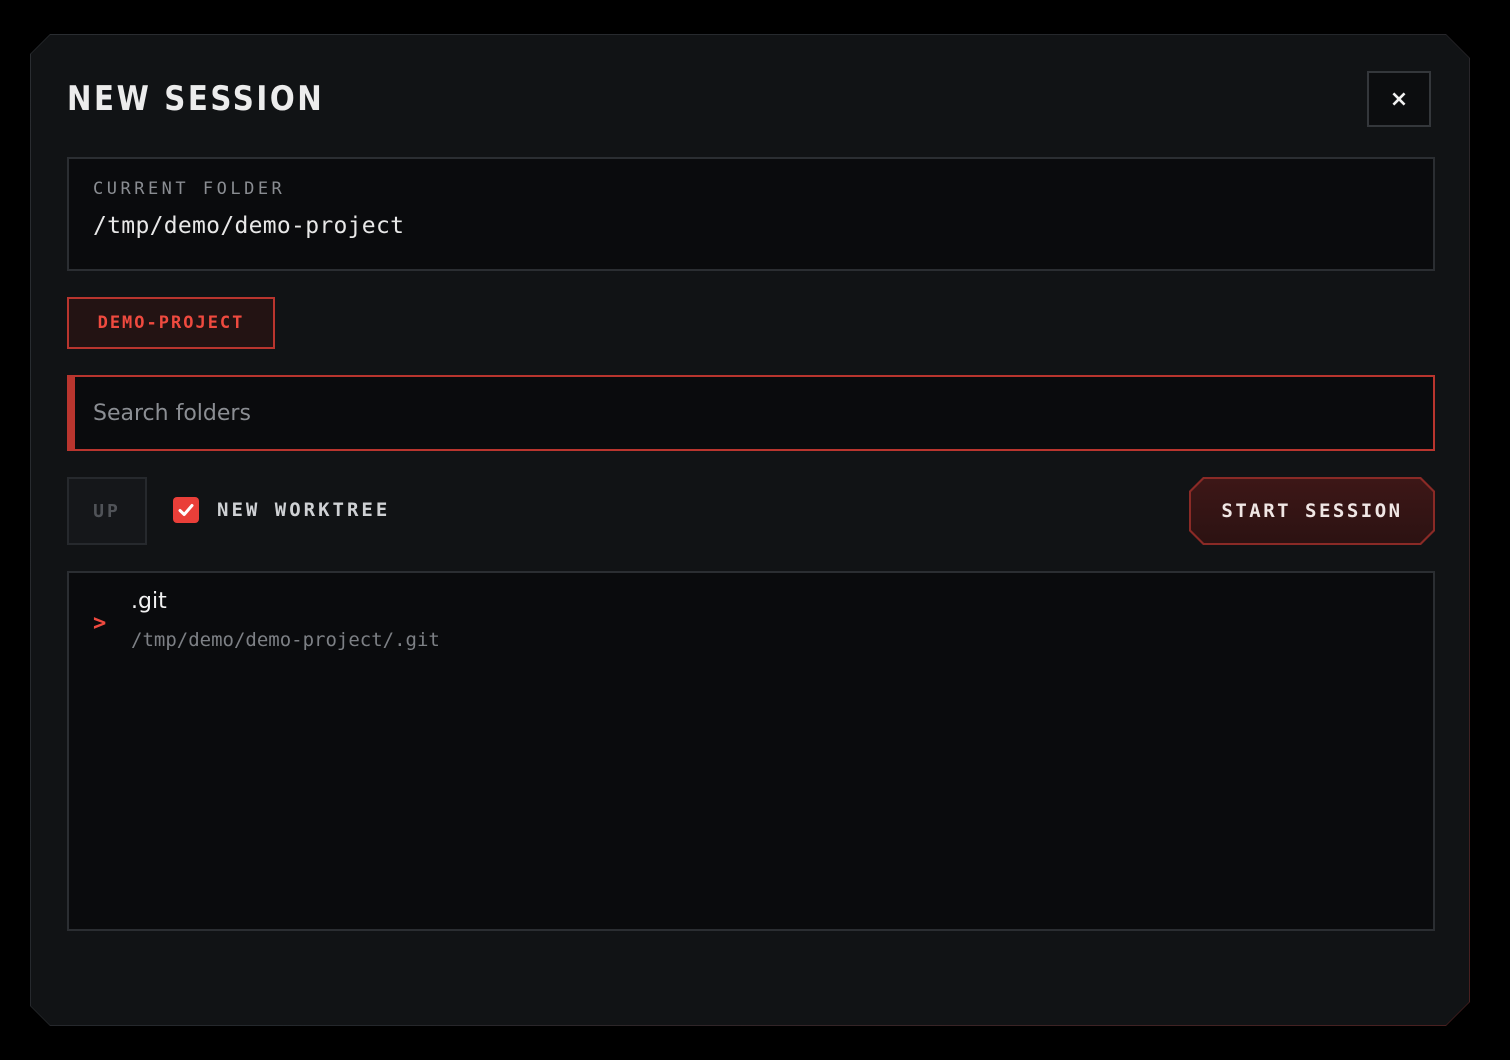  I want to click on dialog-title: NEW SESSION, so click(196, 99).